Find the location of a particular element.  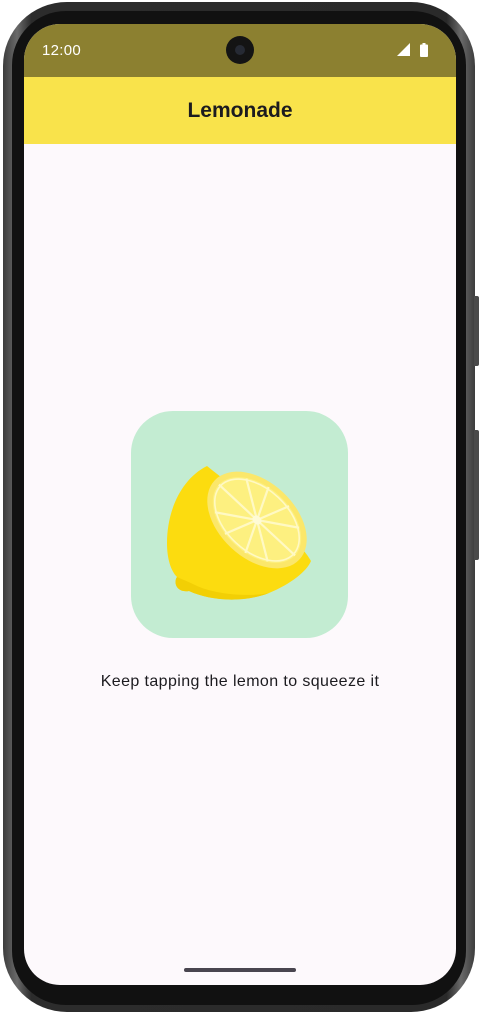

volume-button is located at coordinates (476, 495).